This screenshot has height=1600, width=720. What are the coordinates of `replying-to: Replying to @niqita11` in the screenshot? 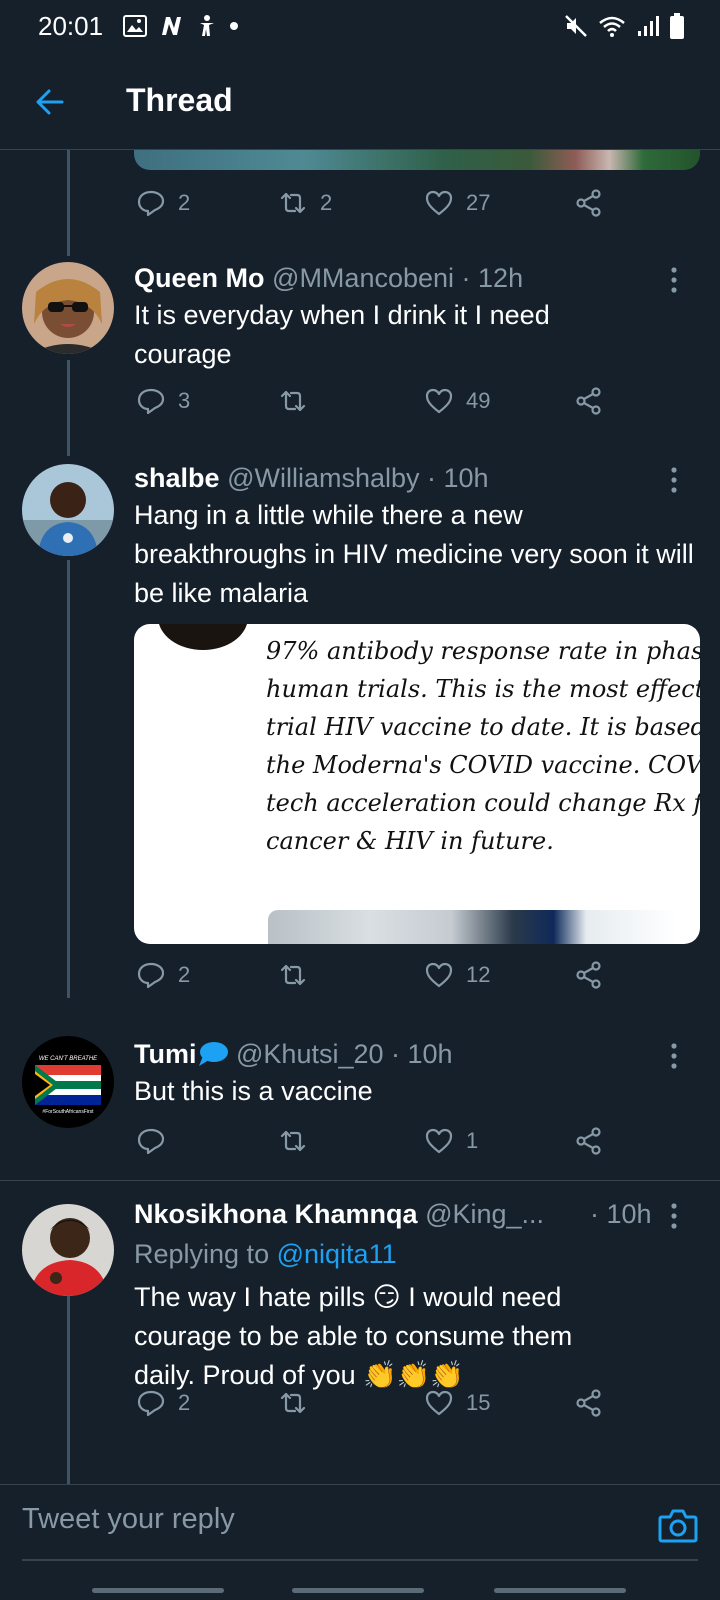 It's located at (265, 1254).